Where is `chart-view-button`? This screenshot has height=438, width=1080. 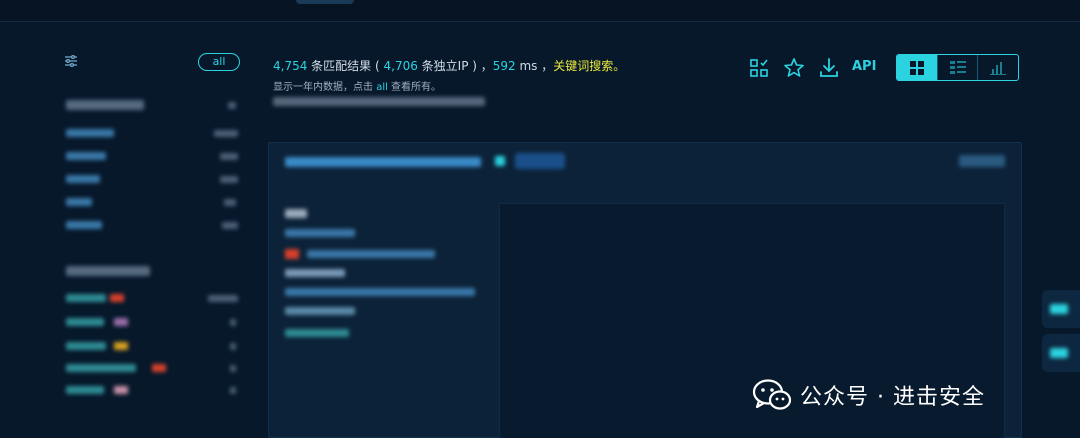 chart-view-button is located at coordinates (997, 67).